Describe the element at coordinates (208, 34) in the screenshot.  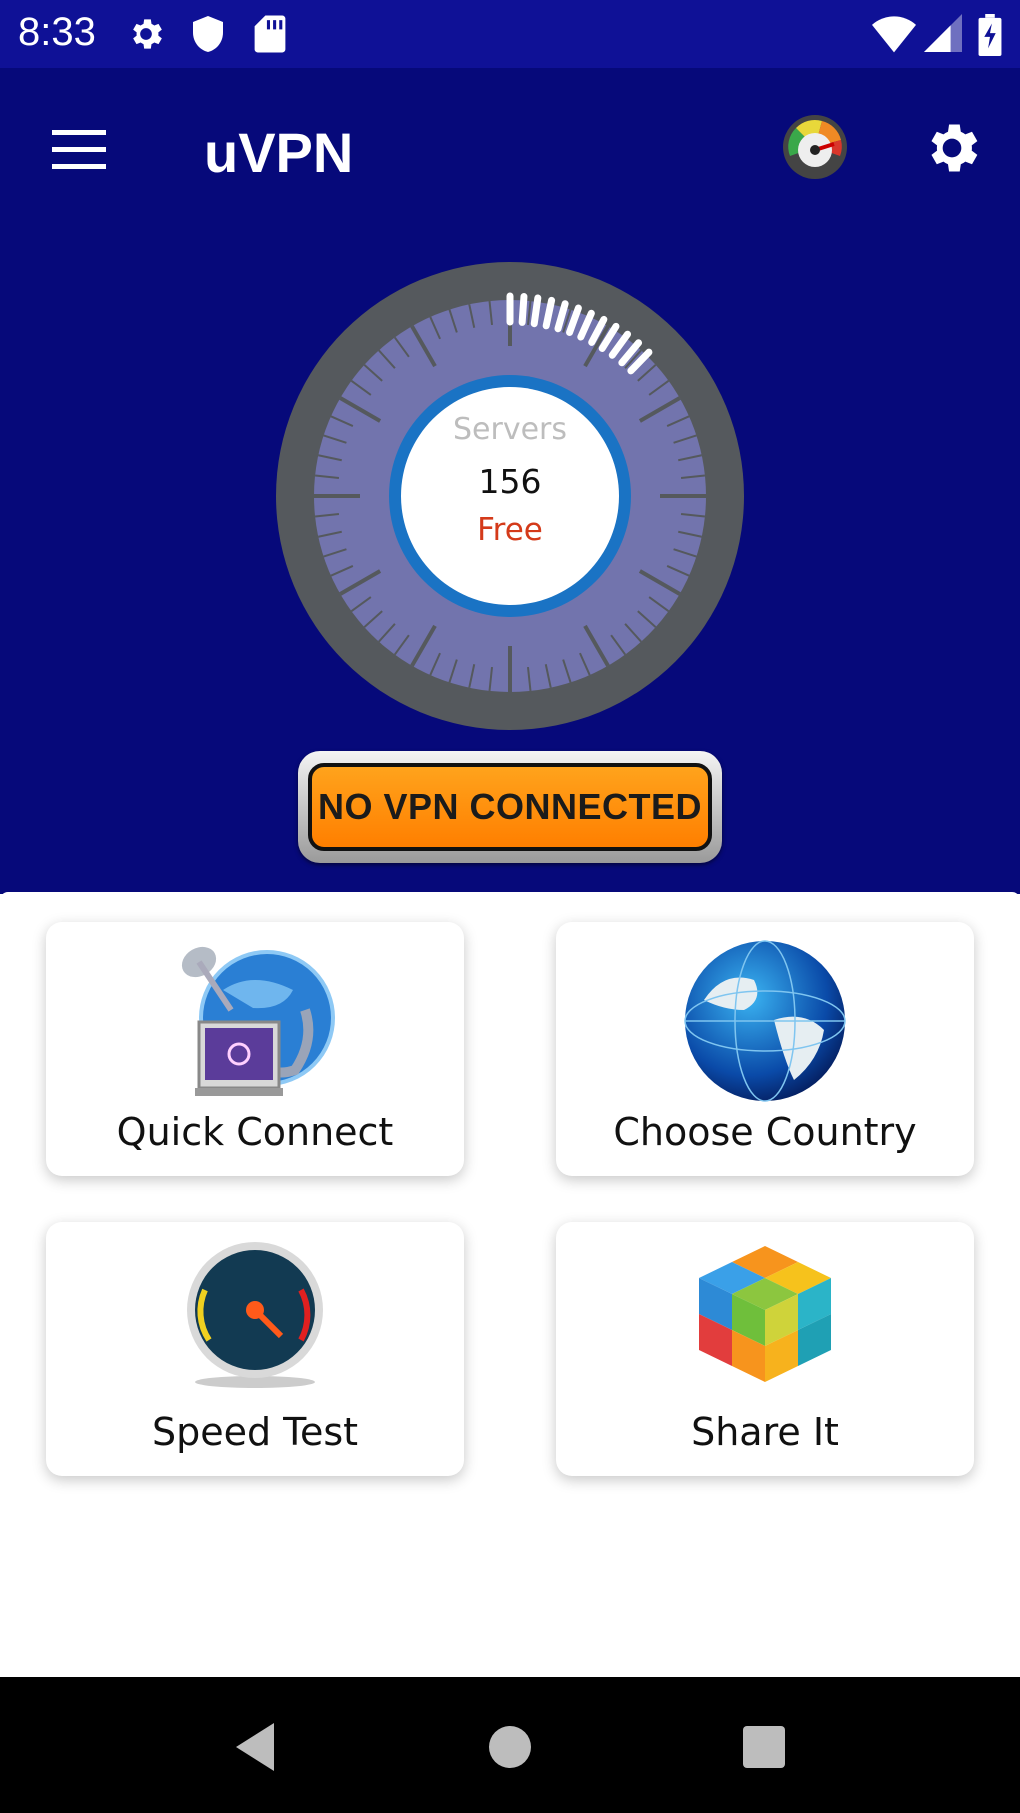
I see `shield-icon` at that location.